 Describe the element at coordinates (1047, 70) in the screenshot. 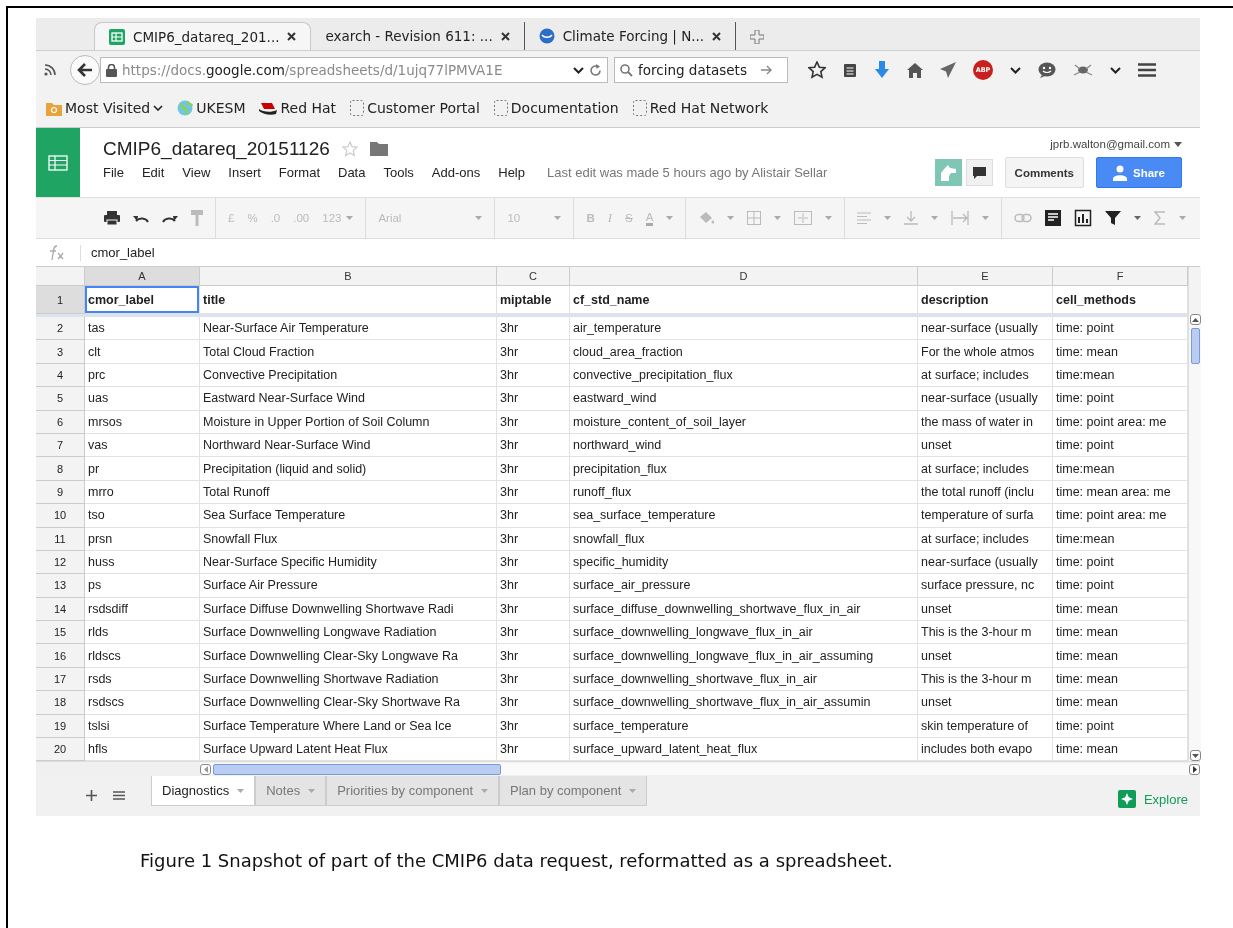

I see `chat-smiley-icon` at that location.